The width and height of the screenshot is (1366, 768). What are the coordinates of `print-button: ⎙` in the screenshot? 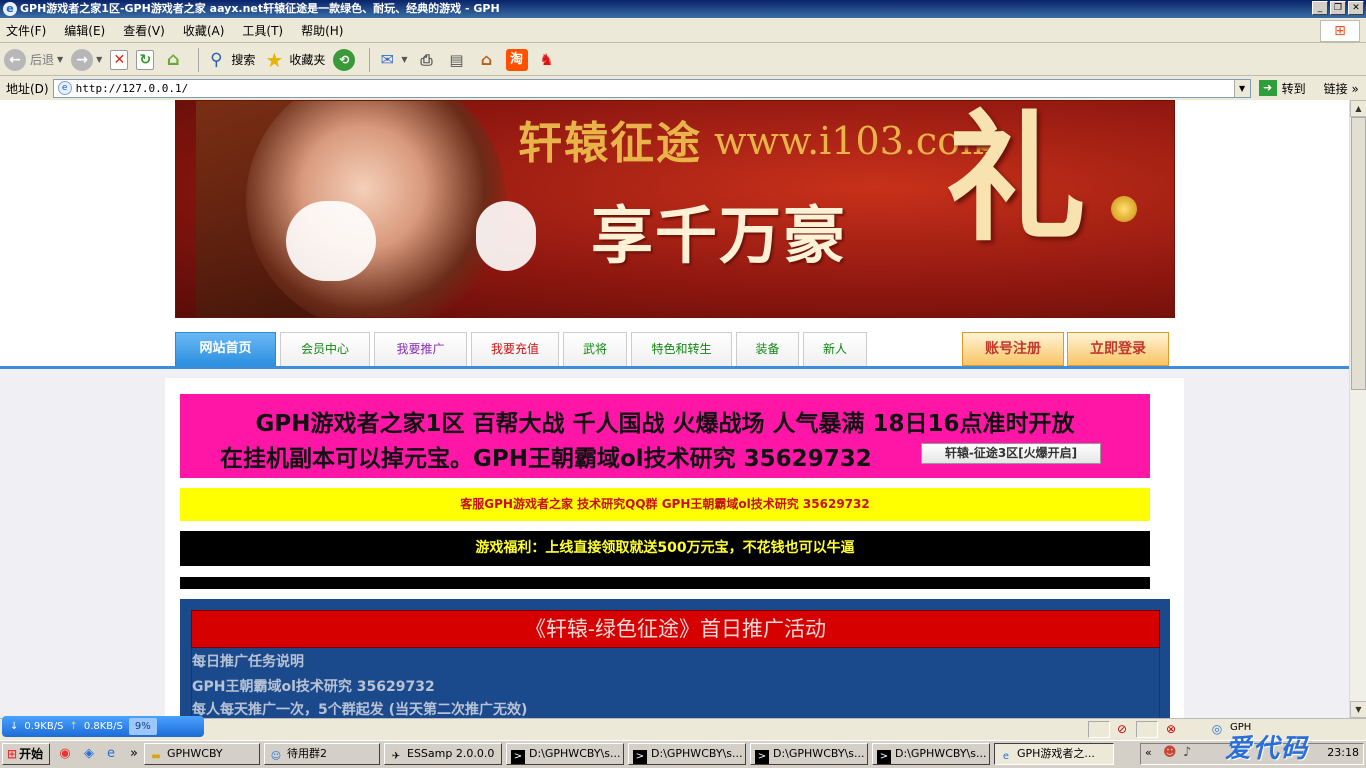 It's located at (427, 60).